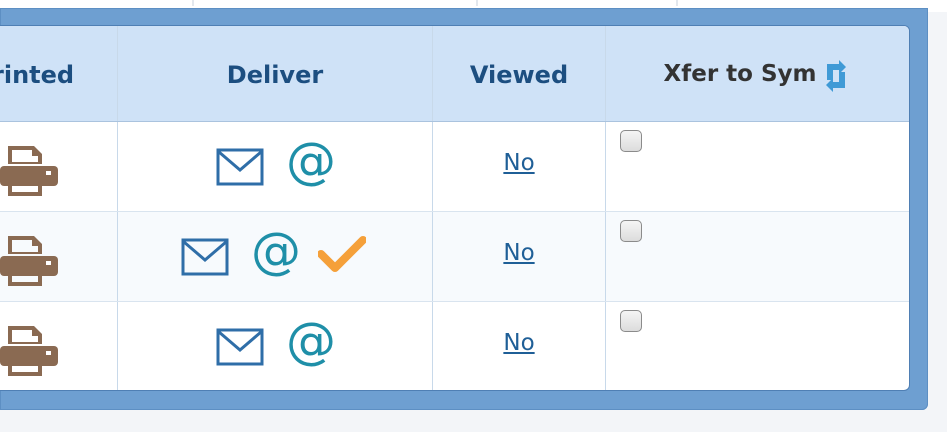 The image size is (947, 432). Describe the element at coordinates (757, 73) in the screenshot. I see `header-xfer-to-sym: Xfer to Sym` at that location.